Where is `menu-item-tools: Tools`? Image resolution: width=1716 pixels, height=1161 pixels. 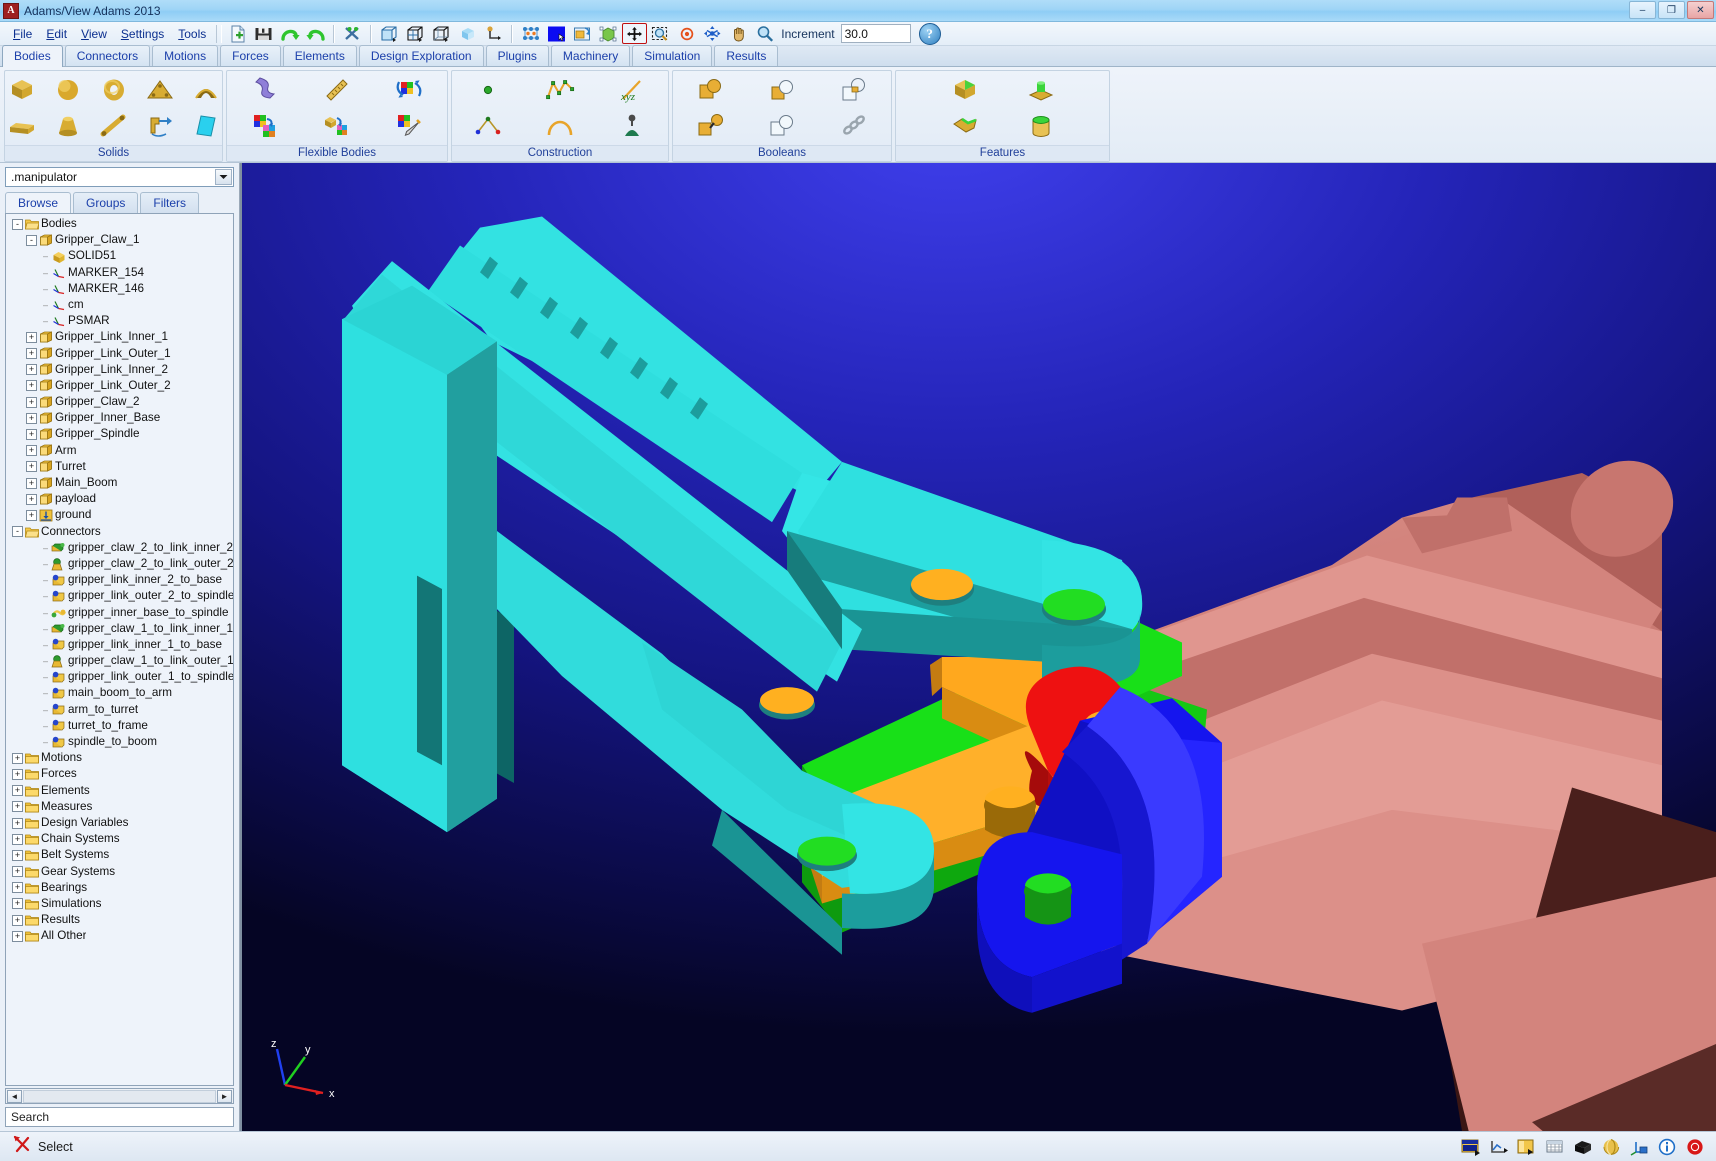
menu-item-tools: Tools is located at coordinates (192, 34).